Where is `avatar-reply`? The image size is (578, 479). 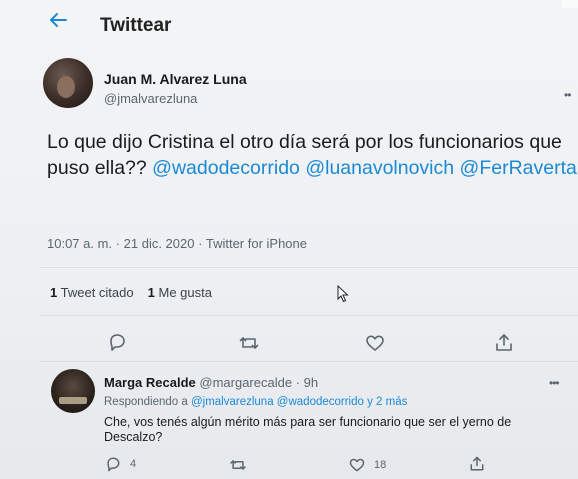
avatar-reply is located at coordinates (73, 391).